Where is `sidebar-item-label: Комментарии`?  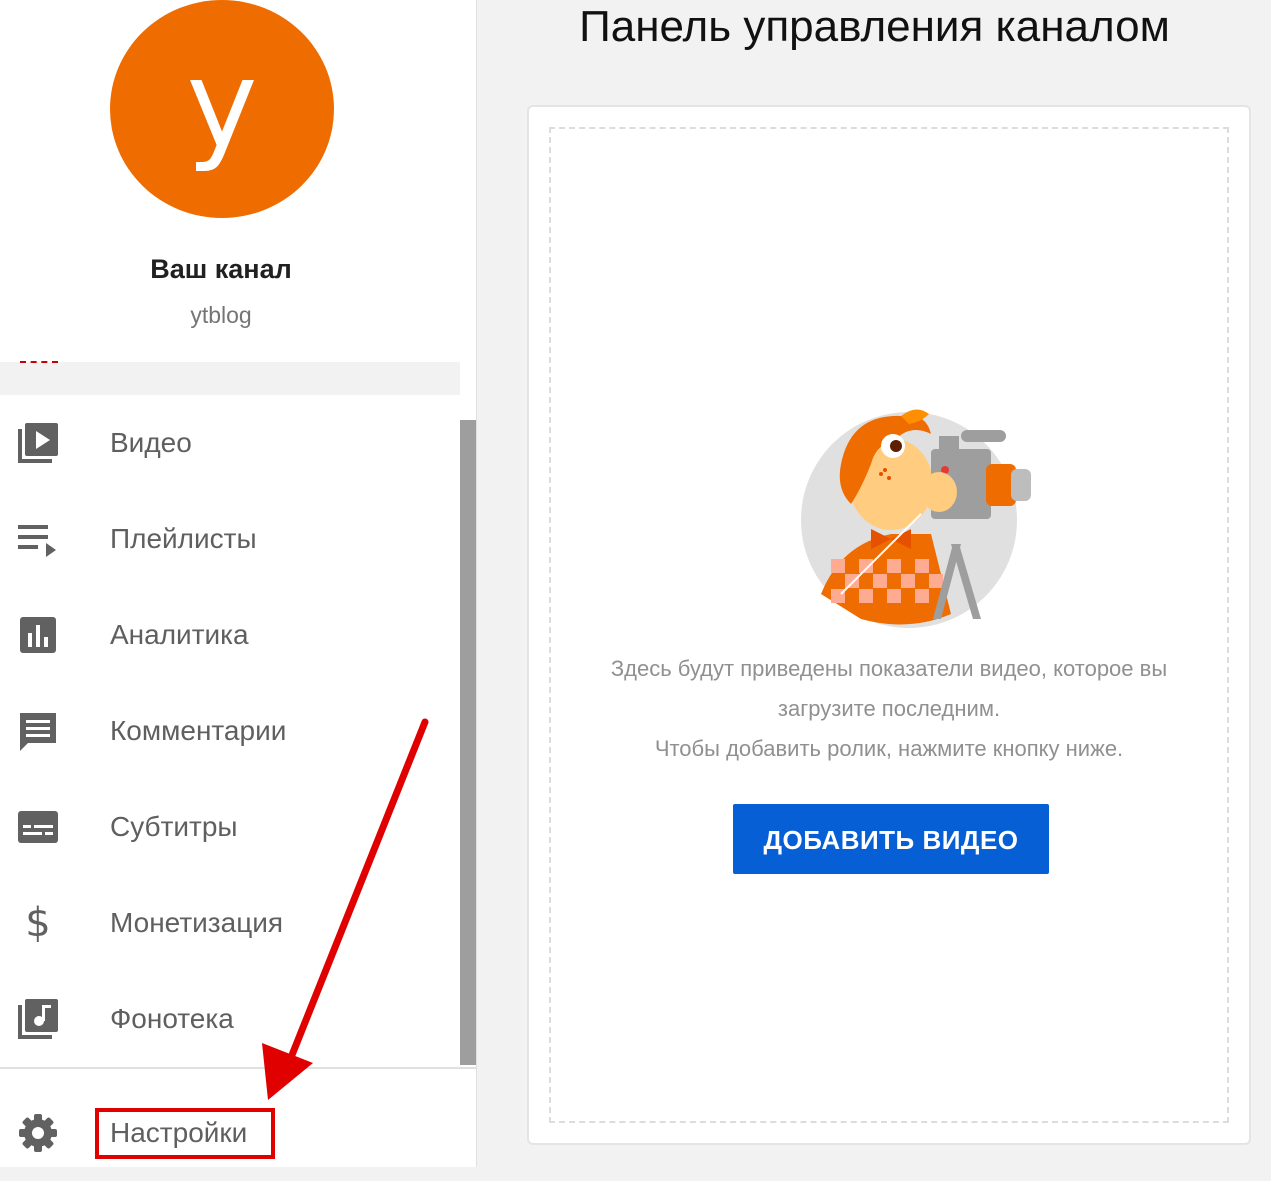
sidebar-item-label: Комментарии is located at coordinates (198, 730).